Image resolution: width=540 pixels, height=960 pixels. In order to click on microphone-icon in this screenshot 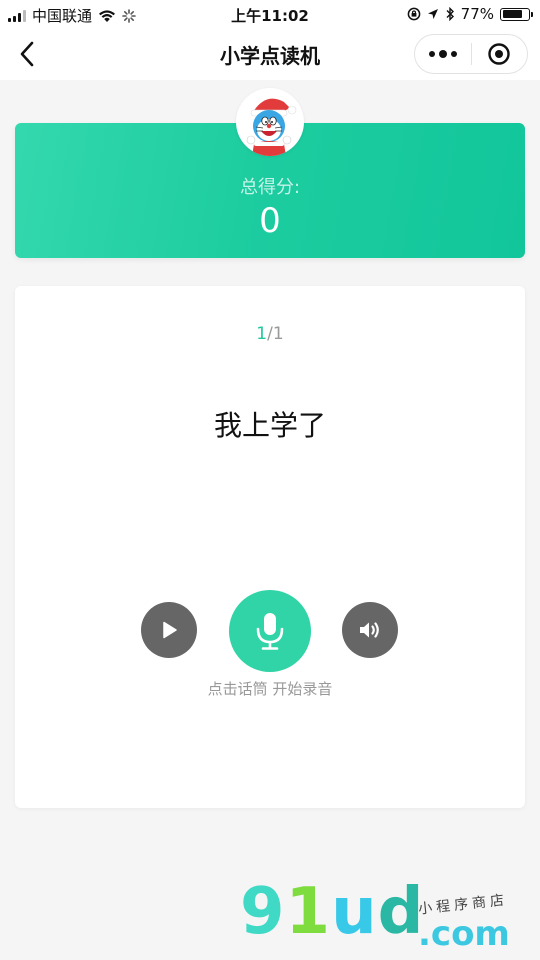, I will do `click(270, 631)`.